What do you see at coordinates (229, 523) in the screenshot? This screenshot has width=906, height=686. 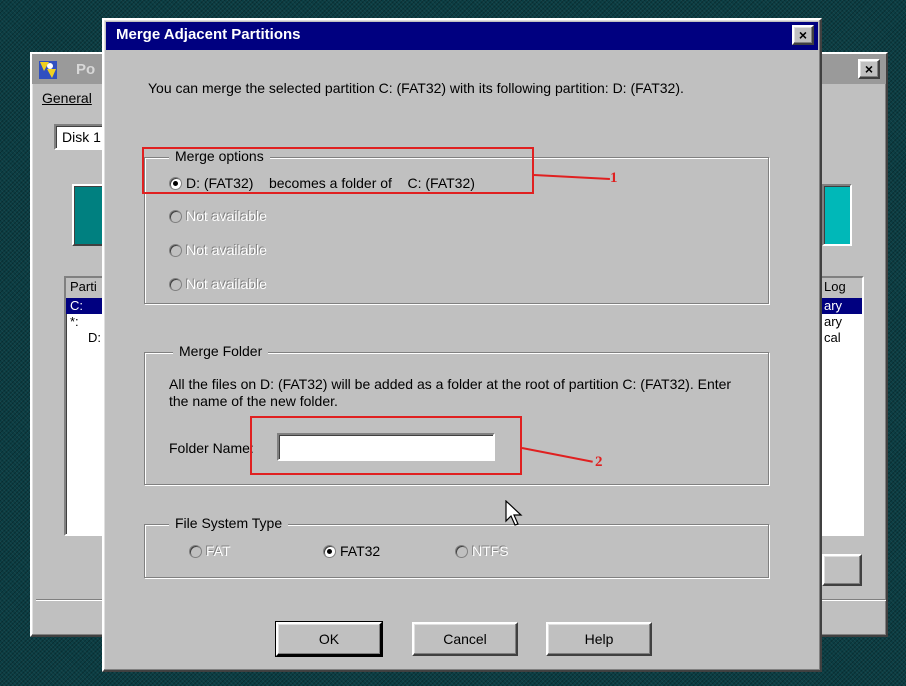 I see `file-system-type-legend: File System Type` at bounding box center [229, 523].